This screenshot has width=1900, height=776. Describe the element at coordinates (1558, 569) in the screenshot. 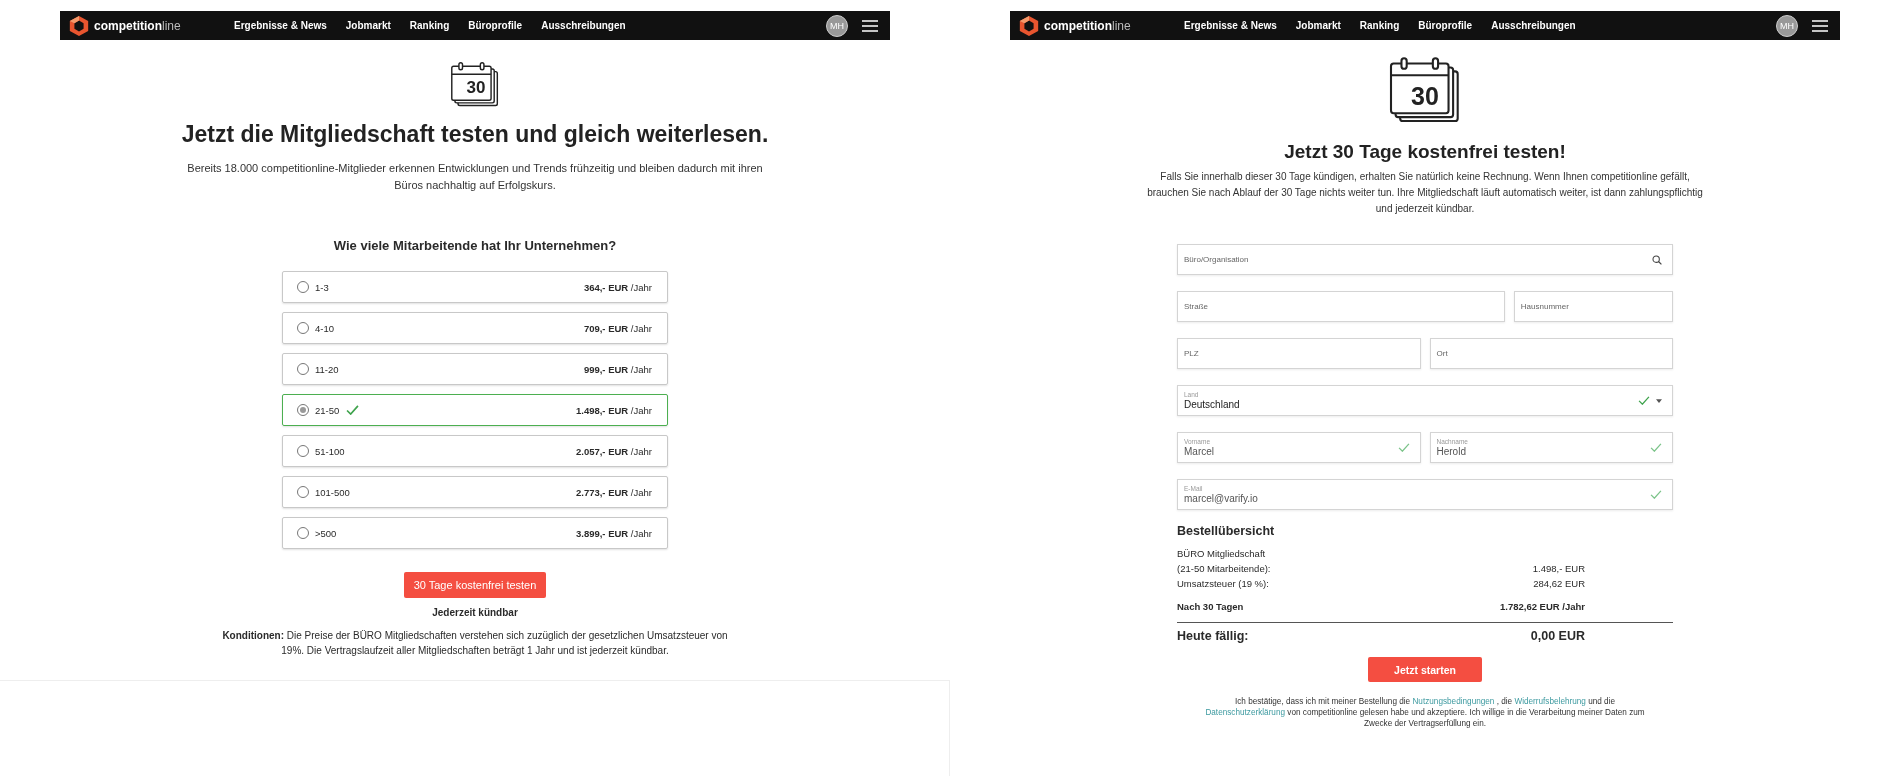

I see `summary-amount: 1.498,- EUR` at that location.